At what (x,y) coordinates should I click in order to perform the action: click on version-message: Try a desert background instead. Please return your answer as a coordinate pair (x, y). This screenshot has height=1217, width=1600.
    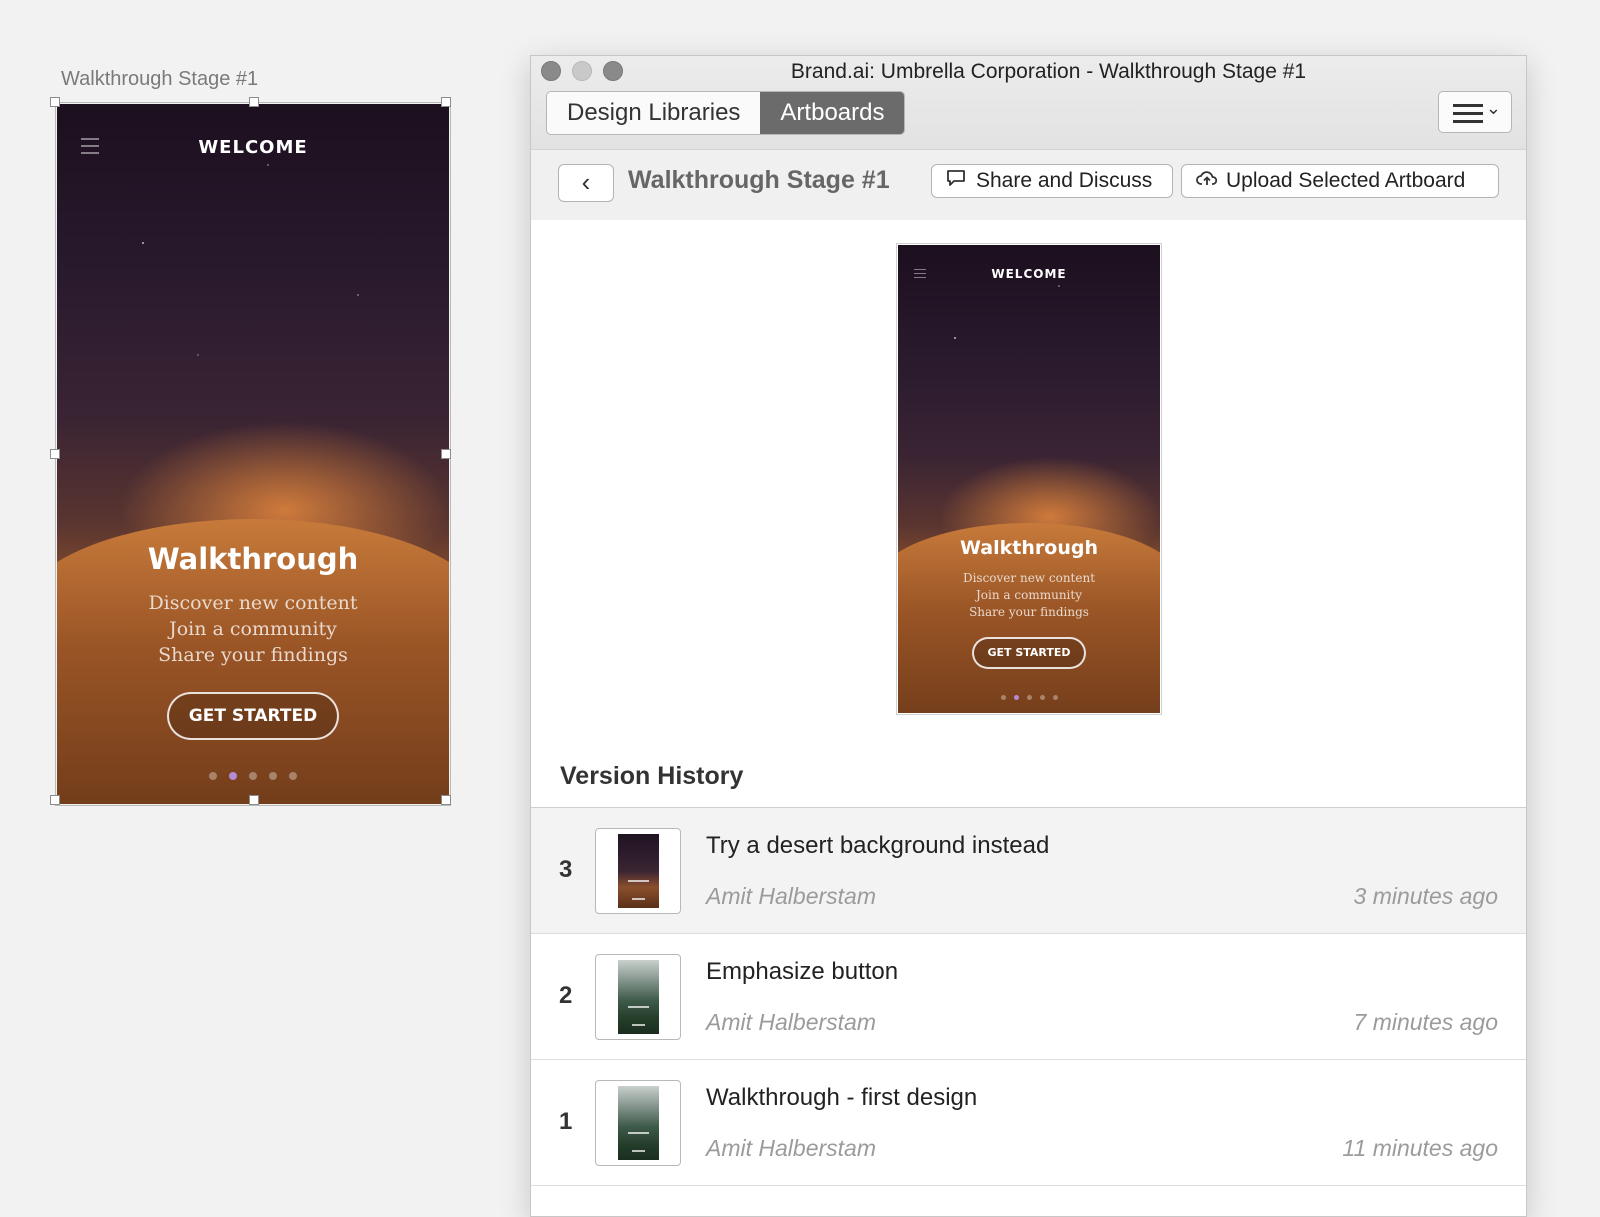
    Looking at the image, I should click on (878, 845).